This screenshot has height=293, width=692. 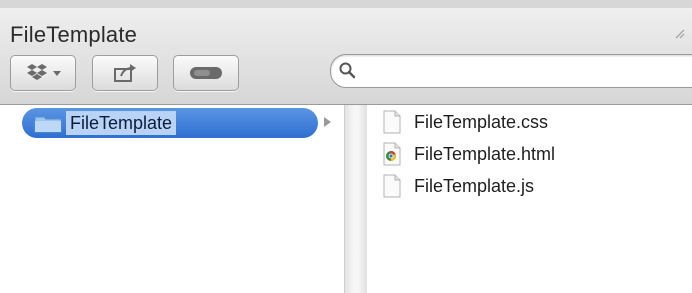 What do you see at coordinates (485, 154) in the screenshot?
I see `file-label: FileTemplate.html` at bounding box center [485, 154].